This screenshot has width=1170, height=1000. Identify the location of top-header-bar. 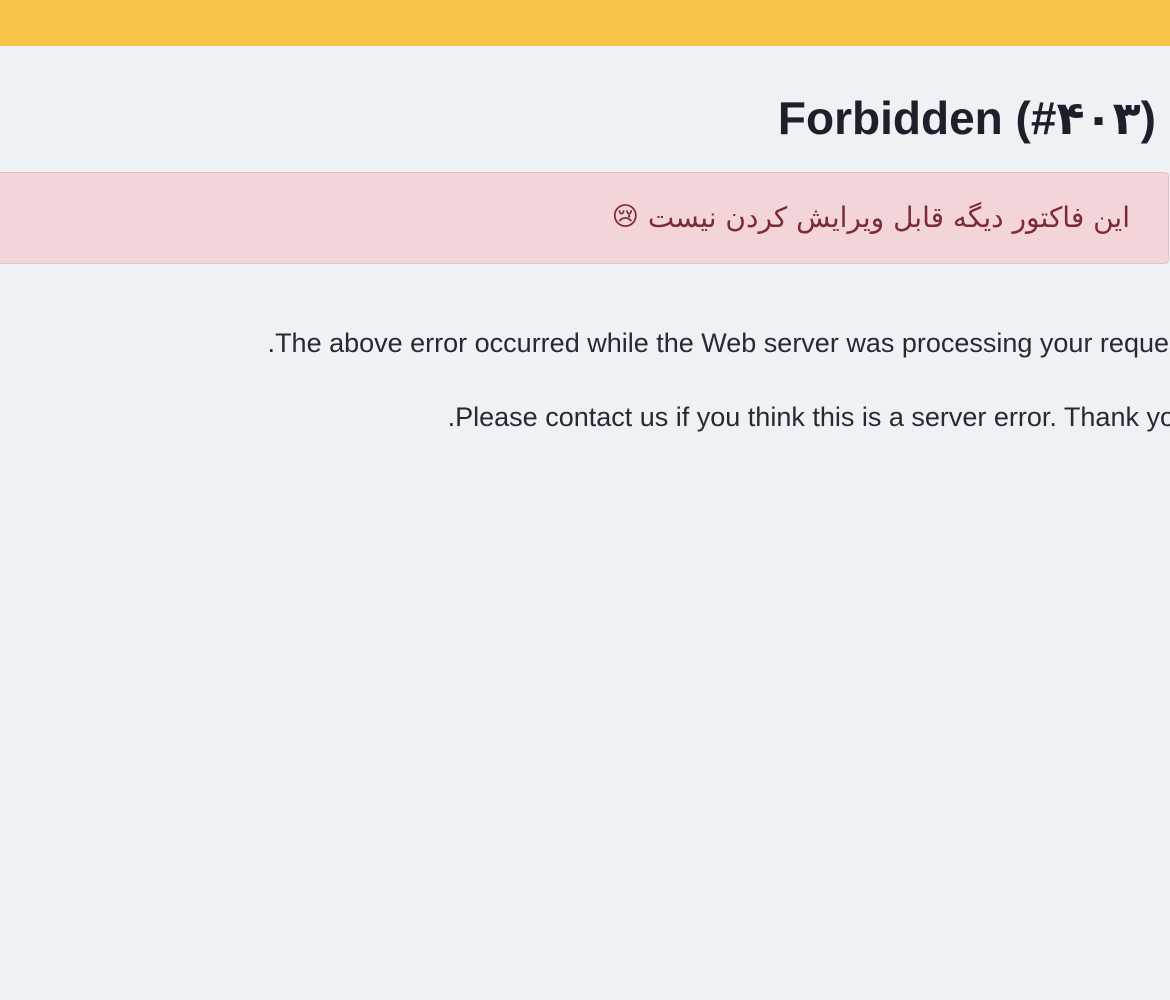
(585, 23).